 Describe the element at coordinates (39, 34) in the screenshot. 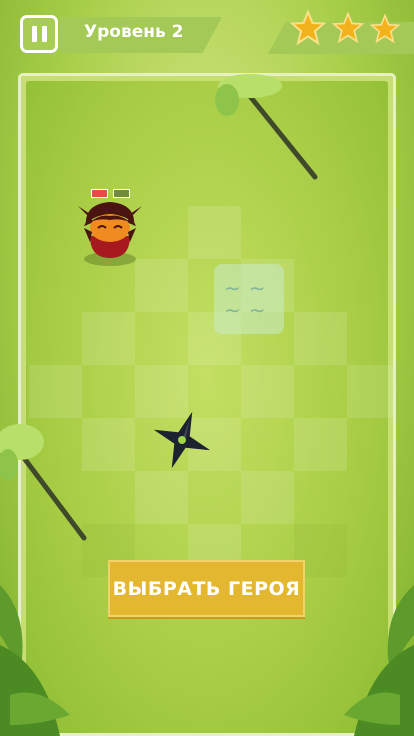

I see `pause-button` at that location.